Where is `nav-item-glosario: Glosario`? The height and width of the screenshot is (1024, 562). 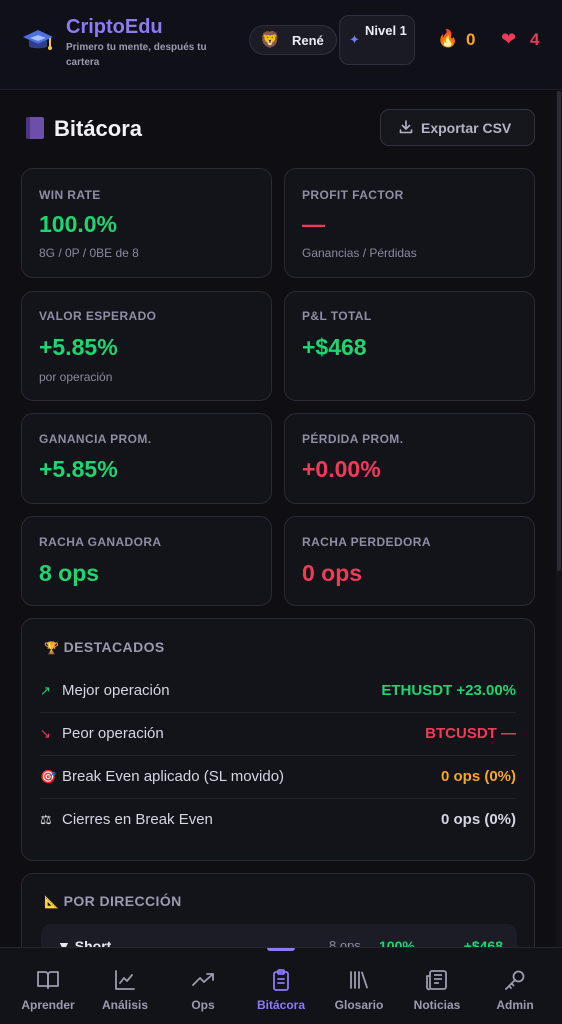
nav-item-glosario: Glosario is located at coordinates (359, 986).